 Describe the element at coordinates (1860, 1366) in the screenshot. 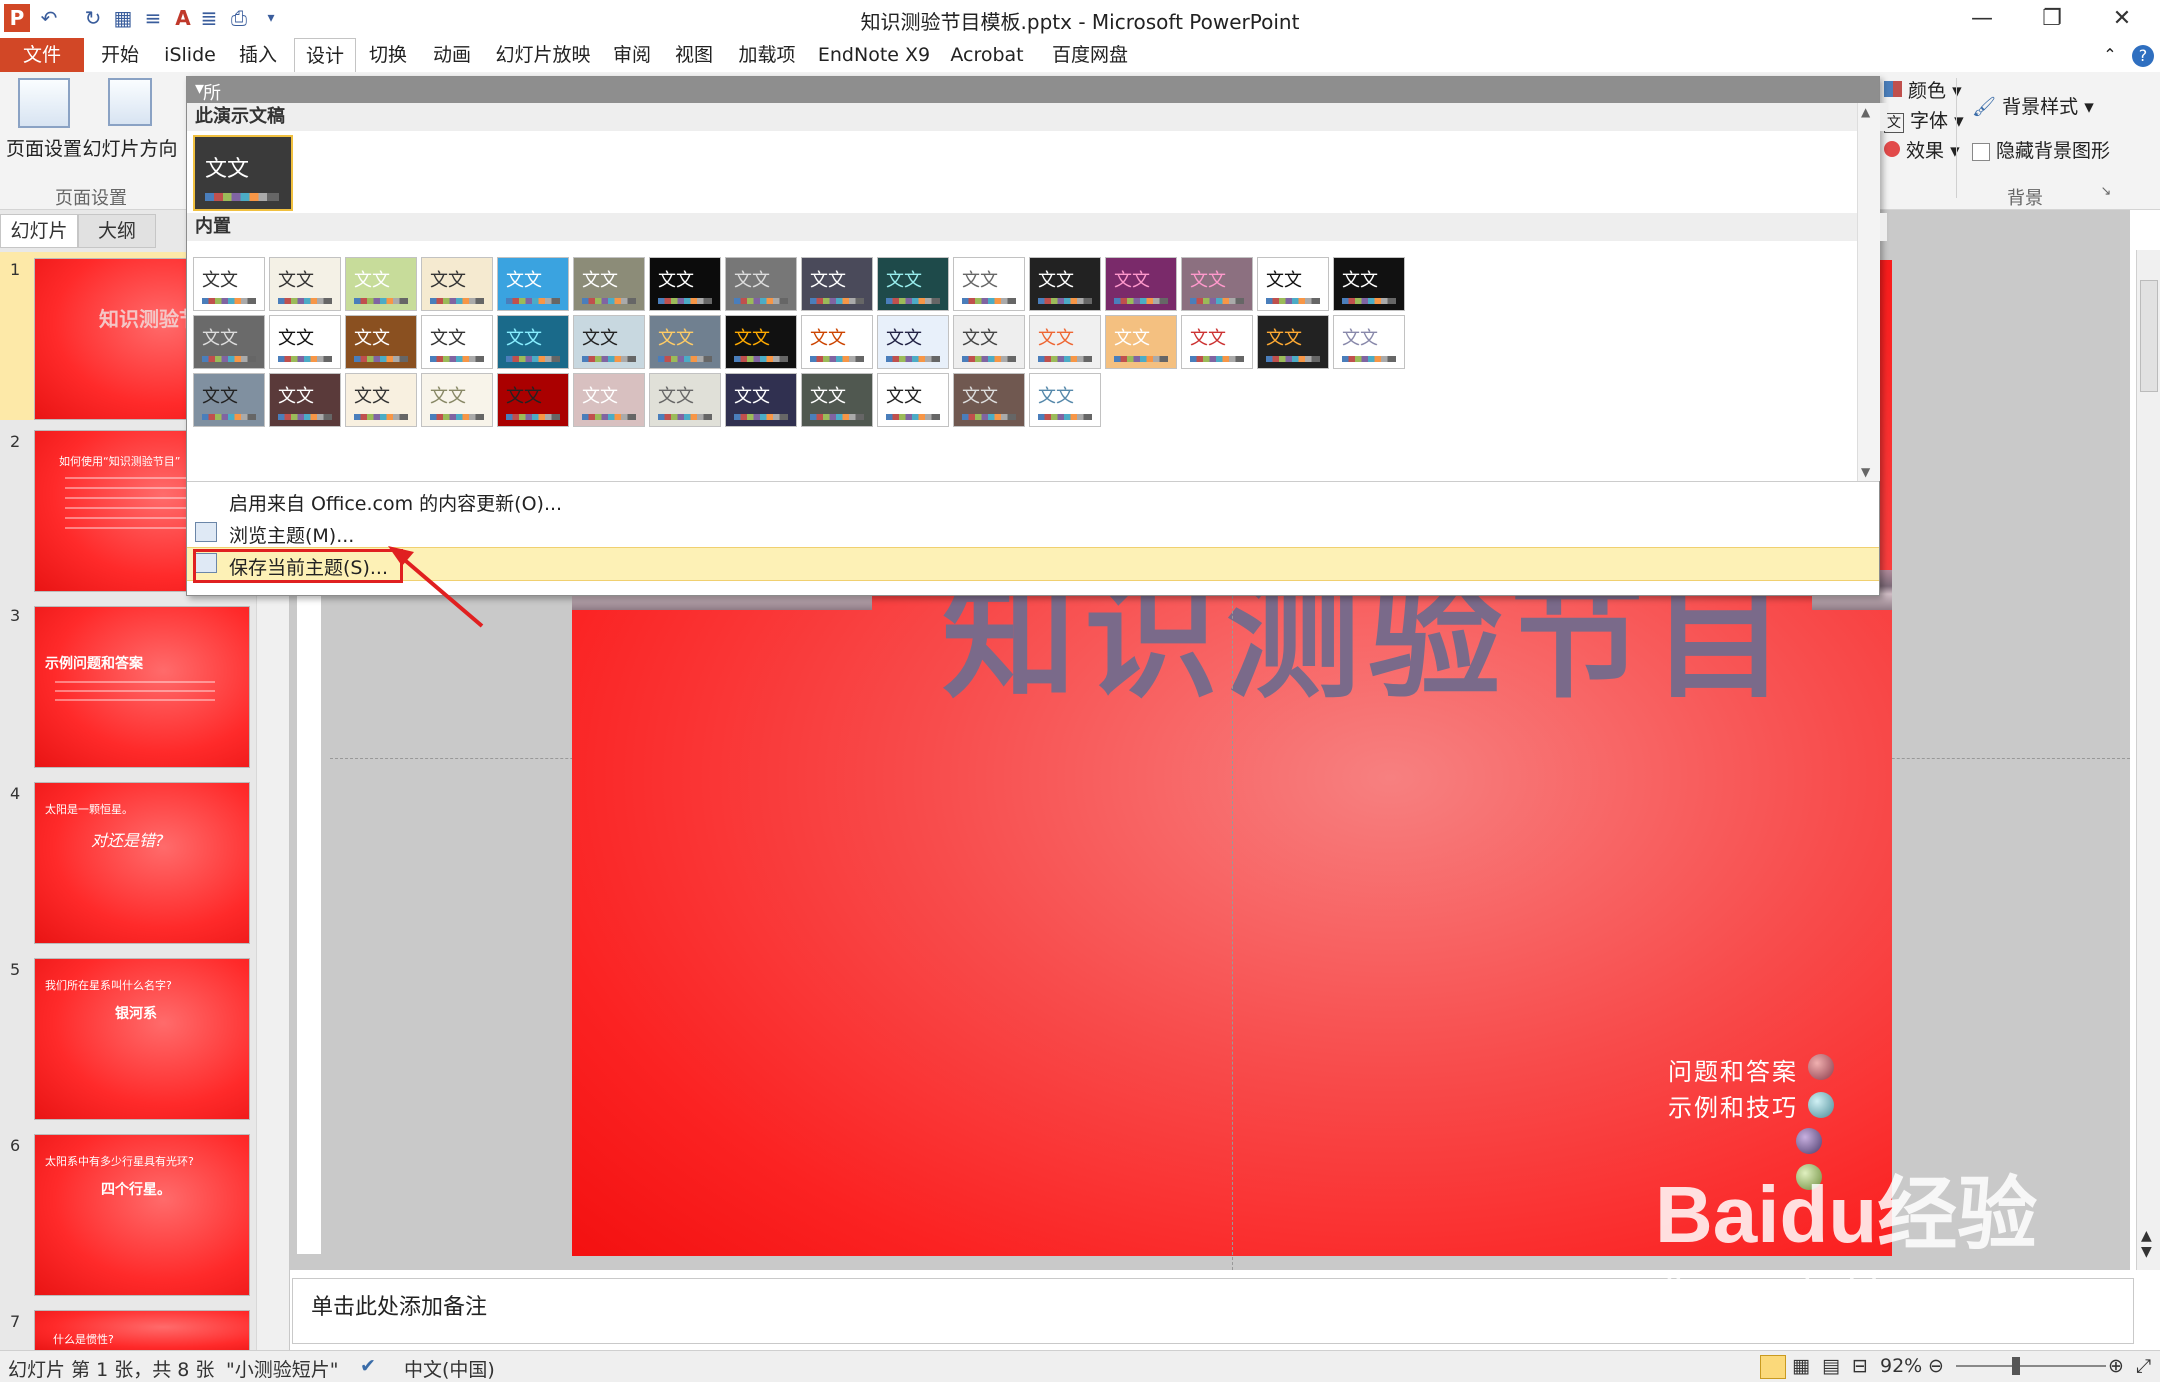

I see `slideshow-icon: ⊟` at that location.